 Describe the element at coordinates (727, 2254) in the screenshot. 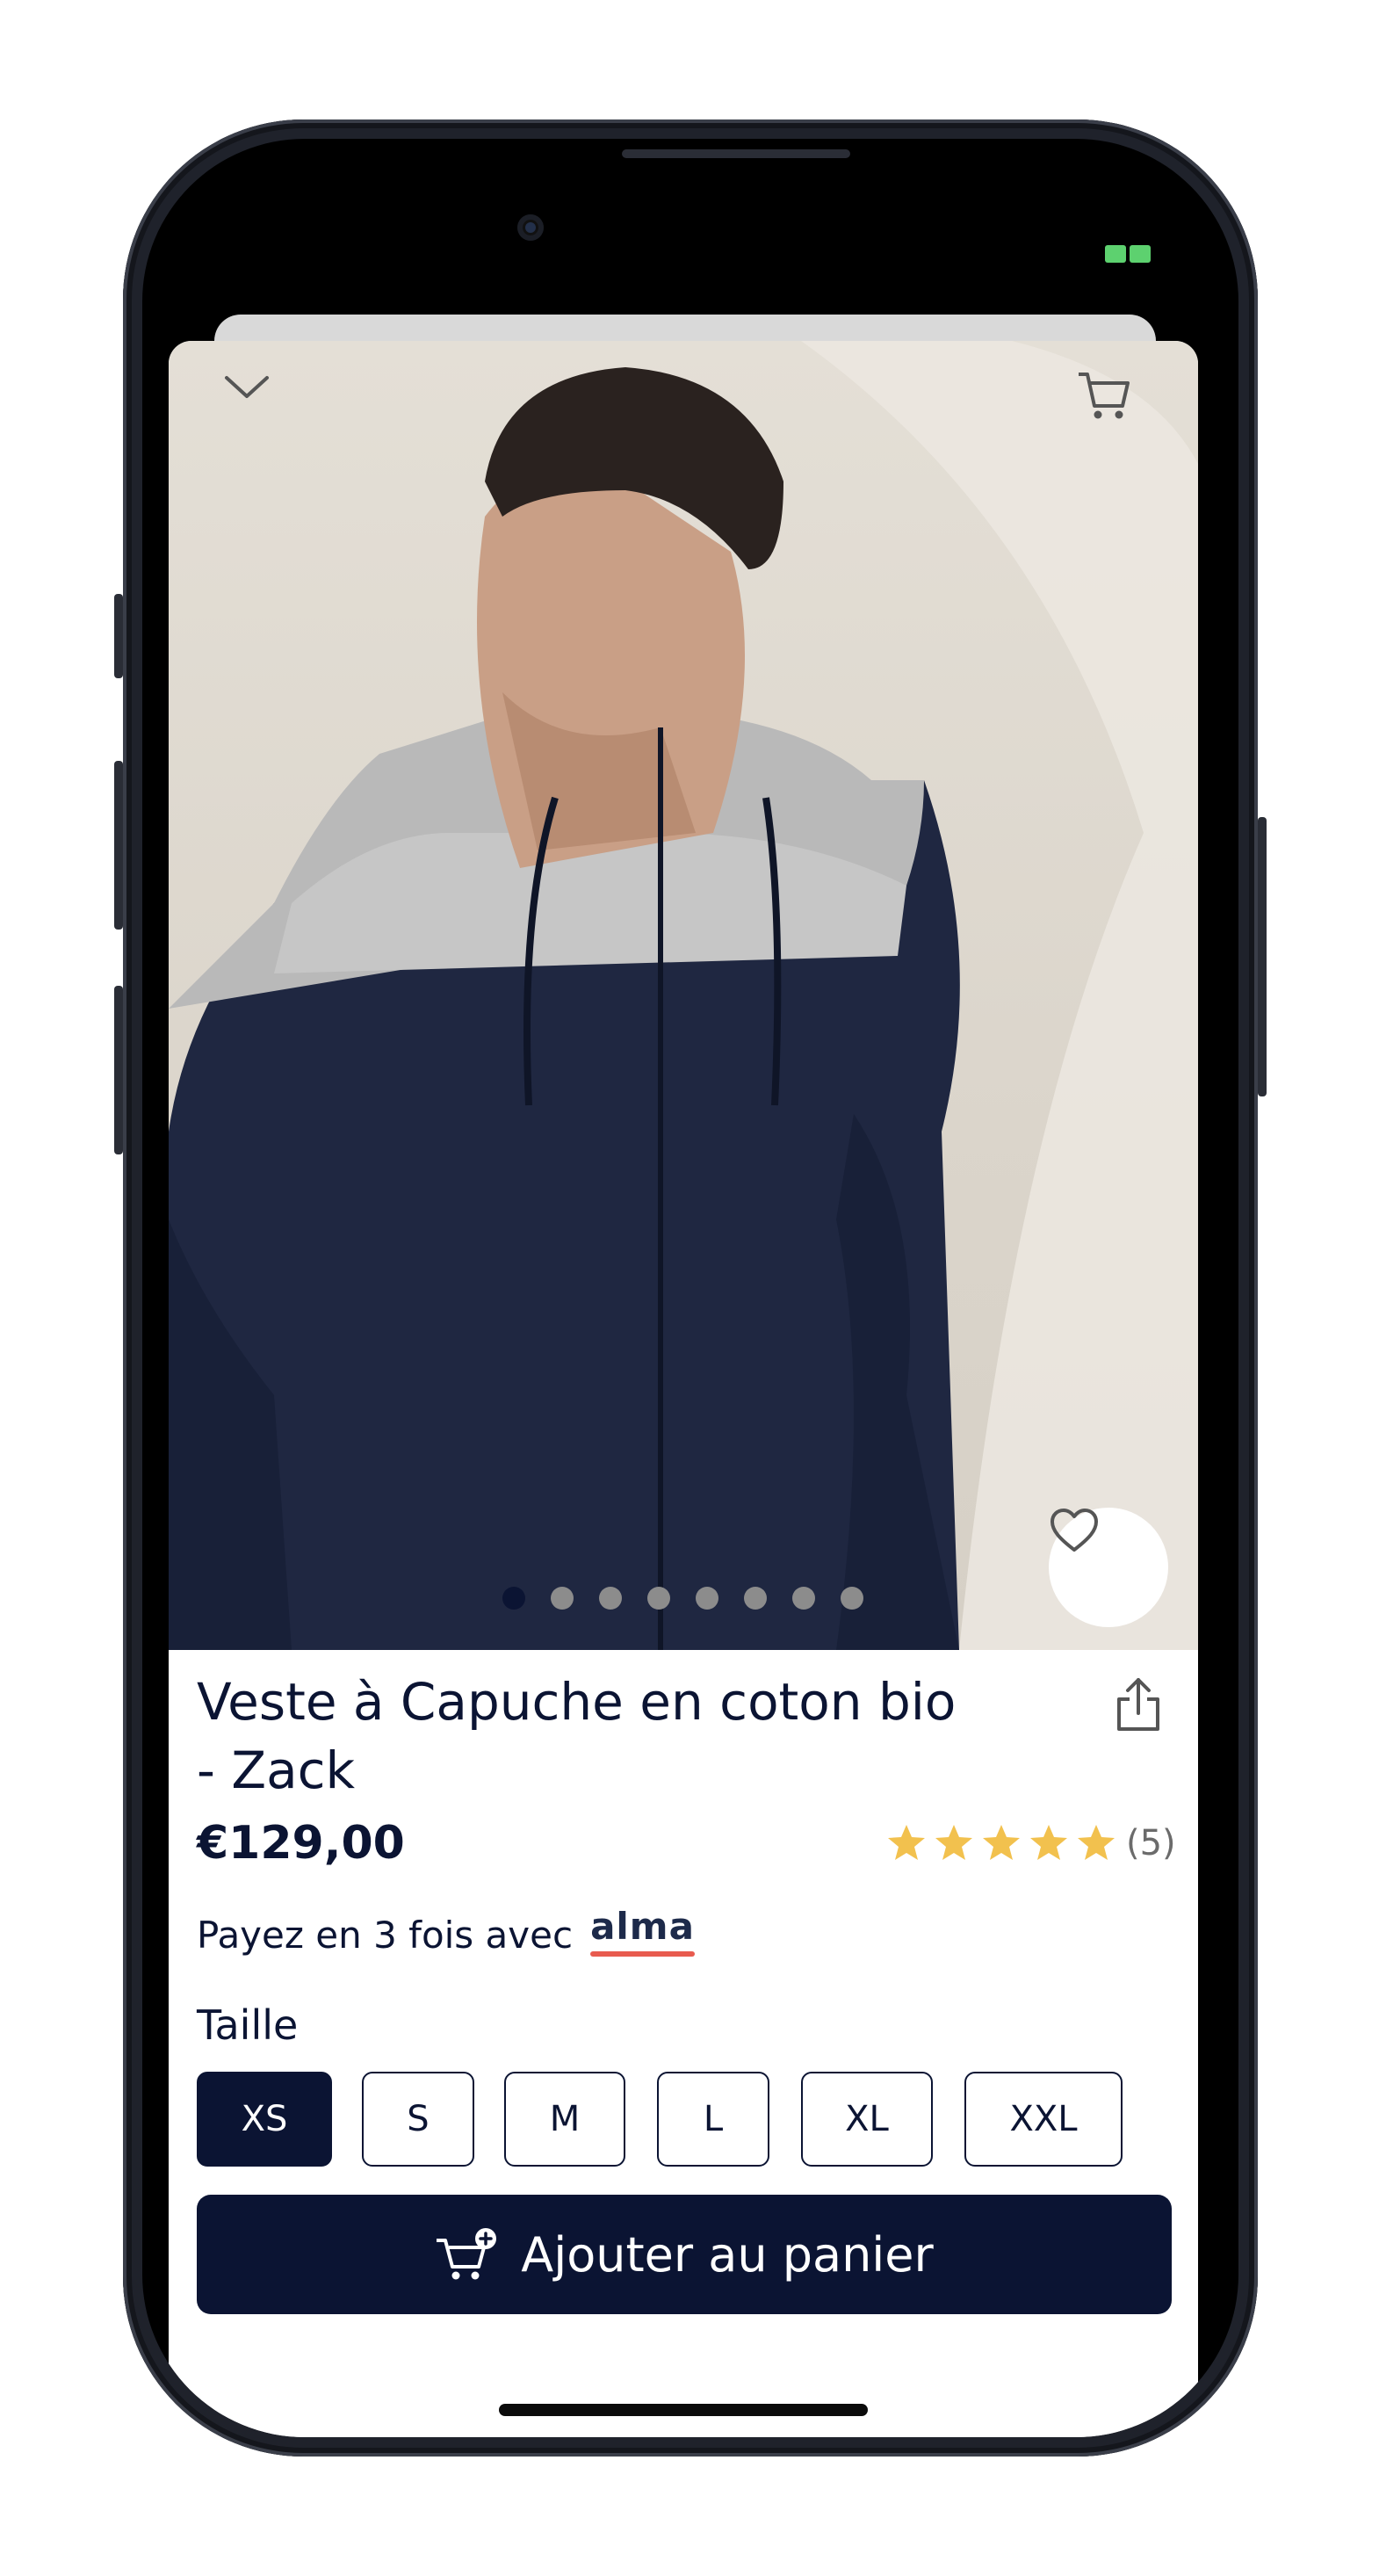

I see `add-to-cart-label: Ajouter au panier` at that location.